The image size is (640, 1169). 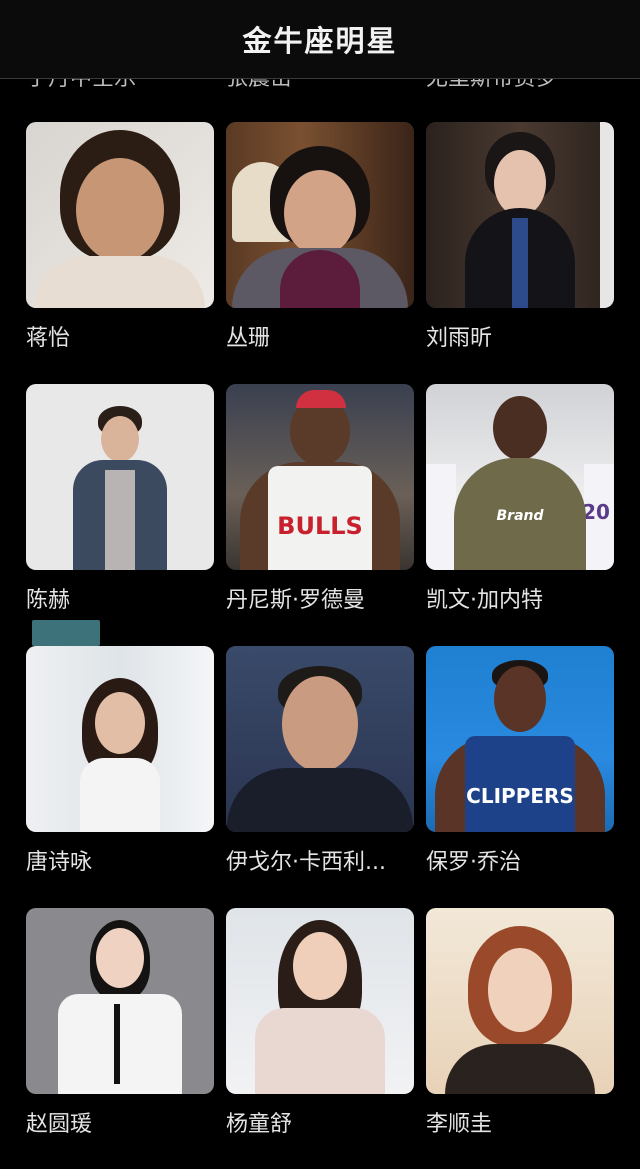 I want to click on celebrity-name: 蒋怡, so click(x=121, y=336).